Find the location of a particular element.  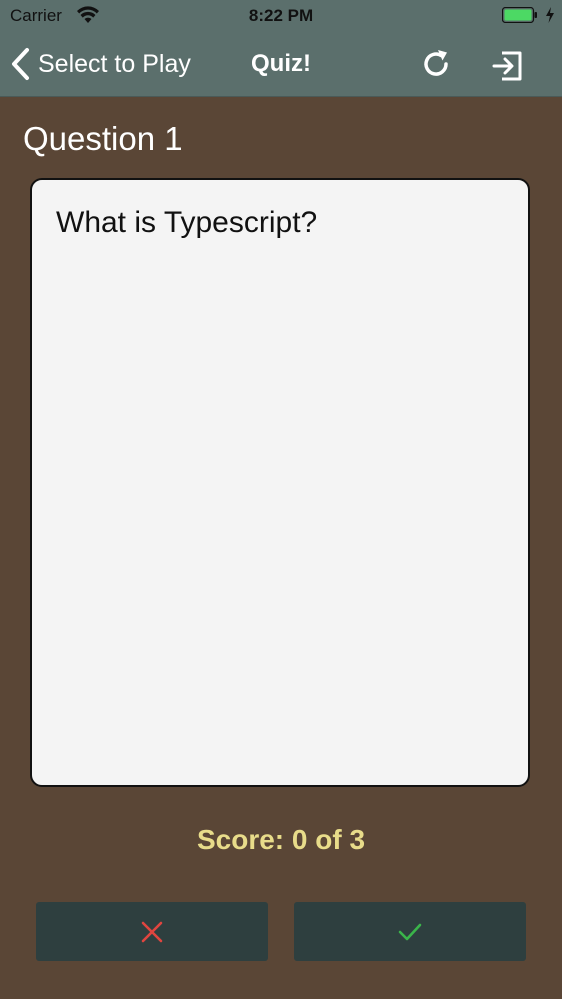

close-icon is located at coordinates (152, 931).